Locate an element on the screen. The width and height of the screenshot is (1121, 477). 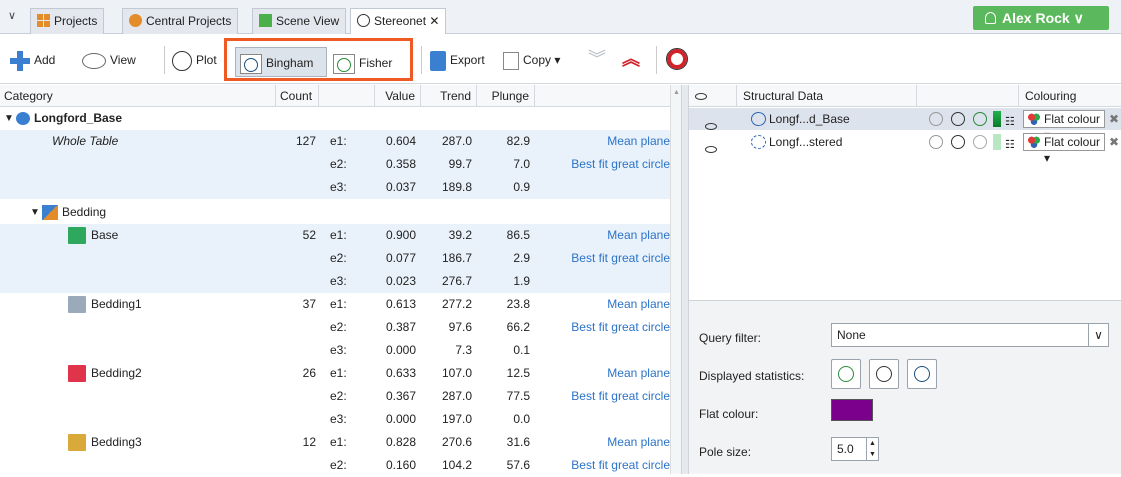
palette-icon is located at coordinates (1034, 119).